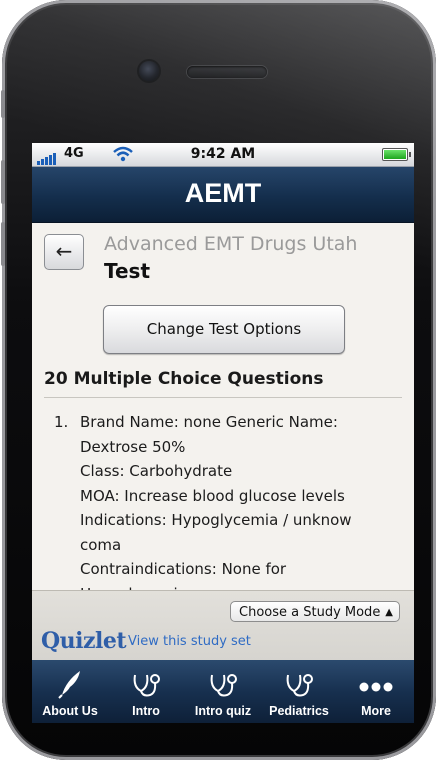 Image resolution: width=438 pixels, height=760 pixels. Describe the element at coordinates (224, 329) in the screenshot. I see `change-test-options-button: Change Test Options` at that location.